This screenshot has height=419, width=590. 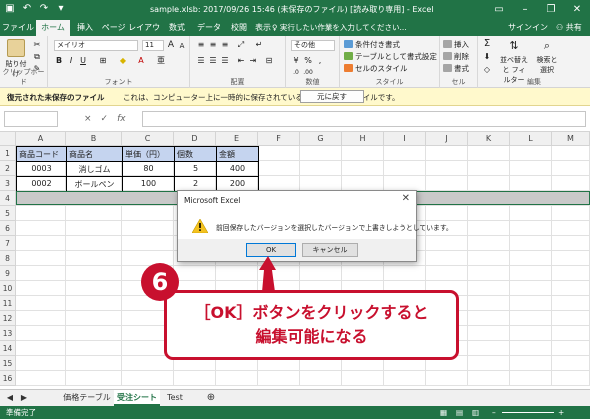 I want to click on step-number-badge: 6, so click(x=160, y=282).